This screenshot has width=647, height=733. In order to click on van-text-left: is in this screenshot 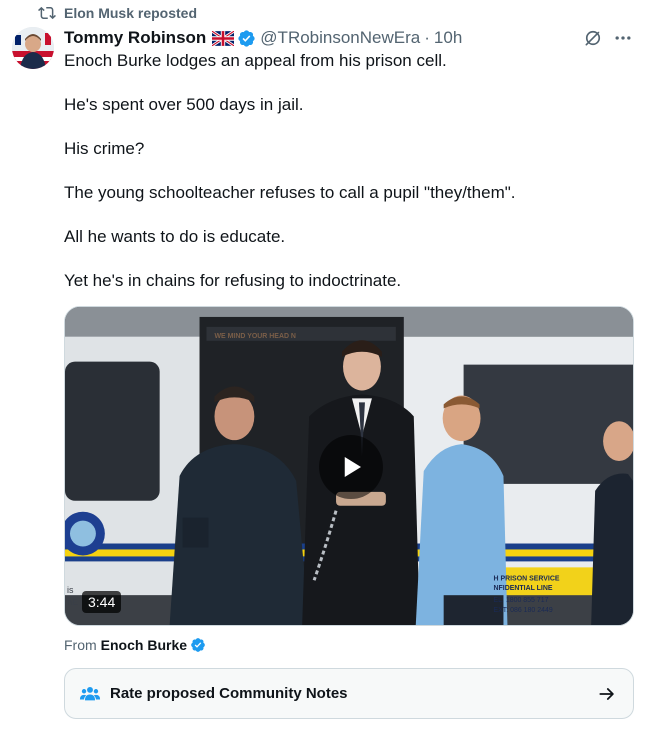, I will do `click(70, 590)`.